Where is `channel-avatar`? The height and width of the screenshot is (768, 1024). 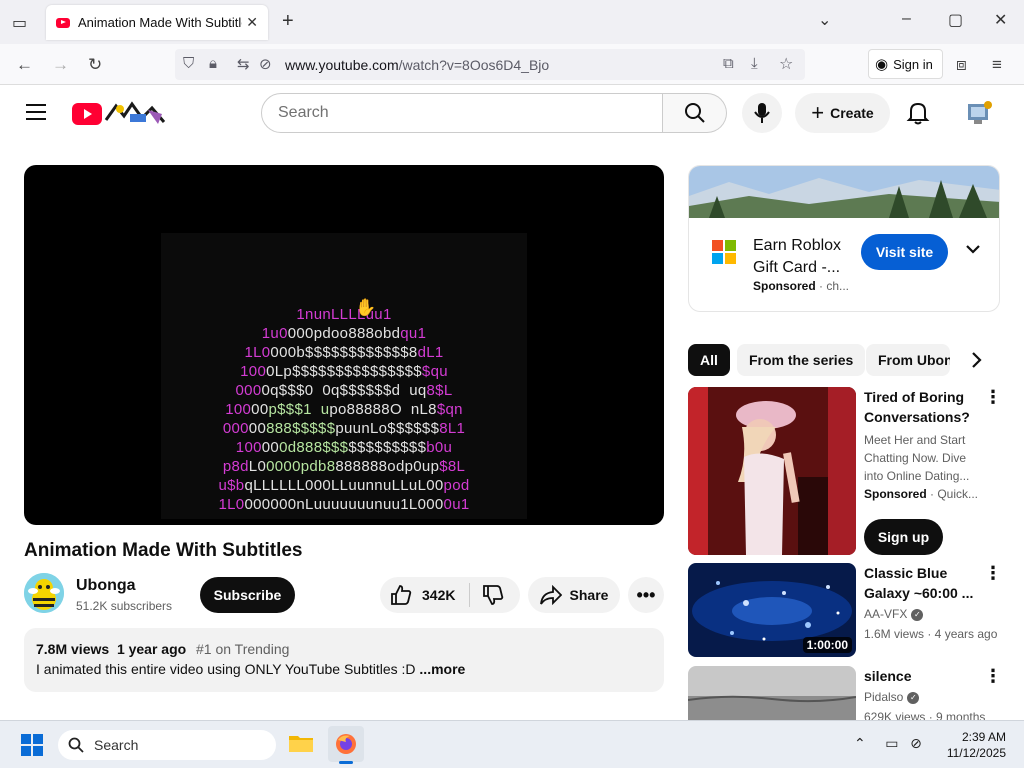 channel-avatar is located at coordinates (44, 593).